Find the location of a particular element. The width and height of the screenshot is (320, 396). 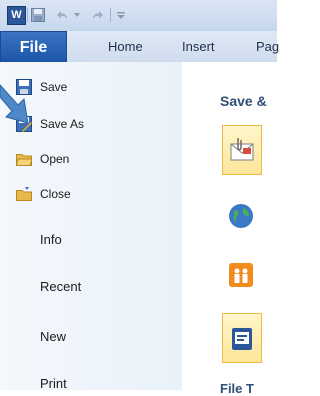

customize-toolbar-icon is located at coordinates (121, 15).